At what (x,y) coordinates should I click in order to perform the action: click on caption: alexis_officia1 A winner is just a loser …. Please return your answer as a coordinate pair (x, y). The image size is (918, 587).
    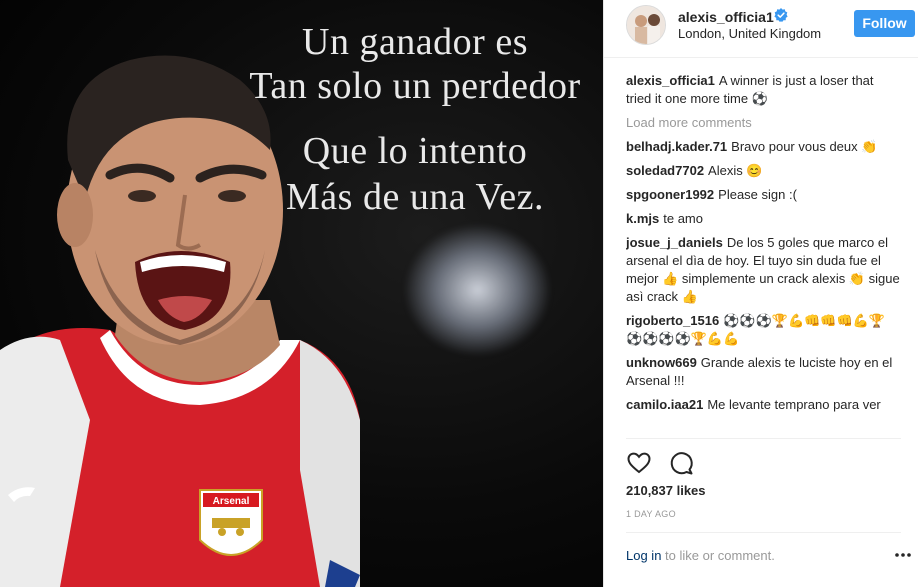
    Looking at the image, I should click on (763, 90).